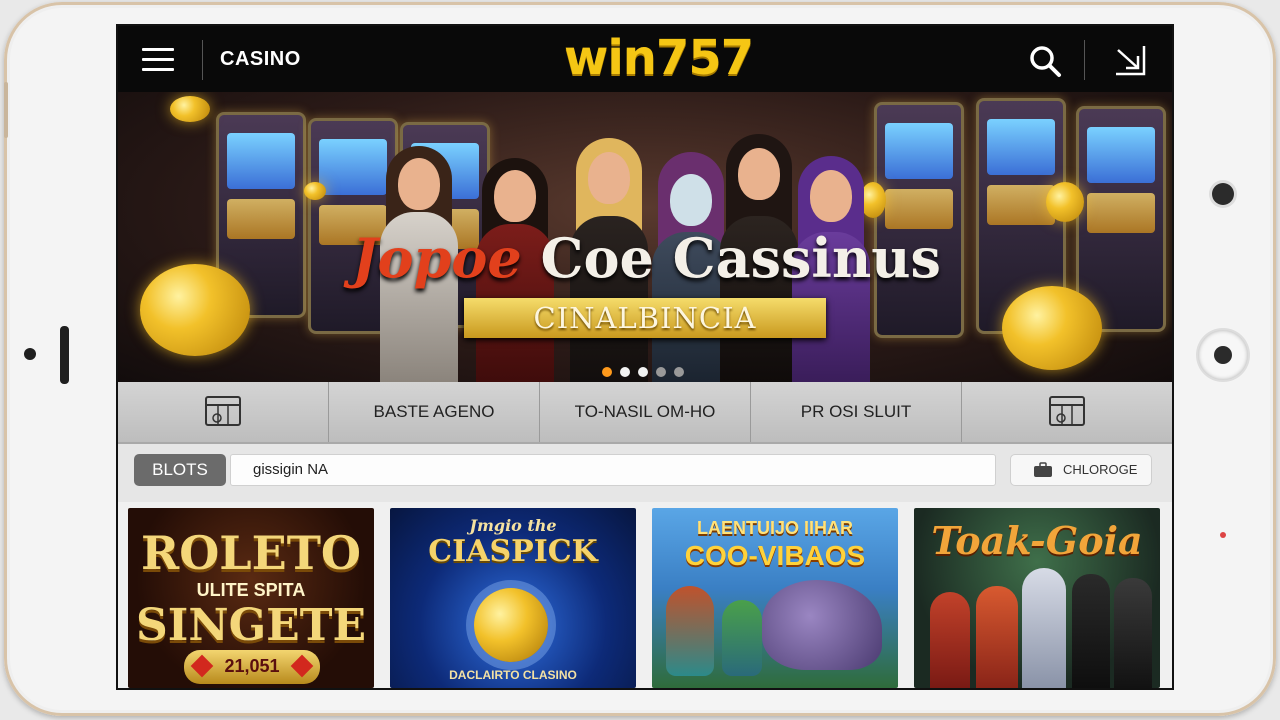 The height and width of the screenshot is (720, 1280). Describe the element at coordinates (6, 110) in the screenshot. I see `tablet-side-button` at that location.